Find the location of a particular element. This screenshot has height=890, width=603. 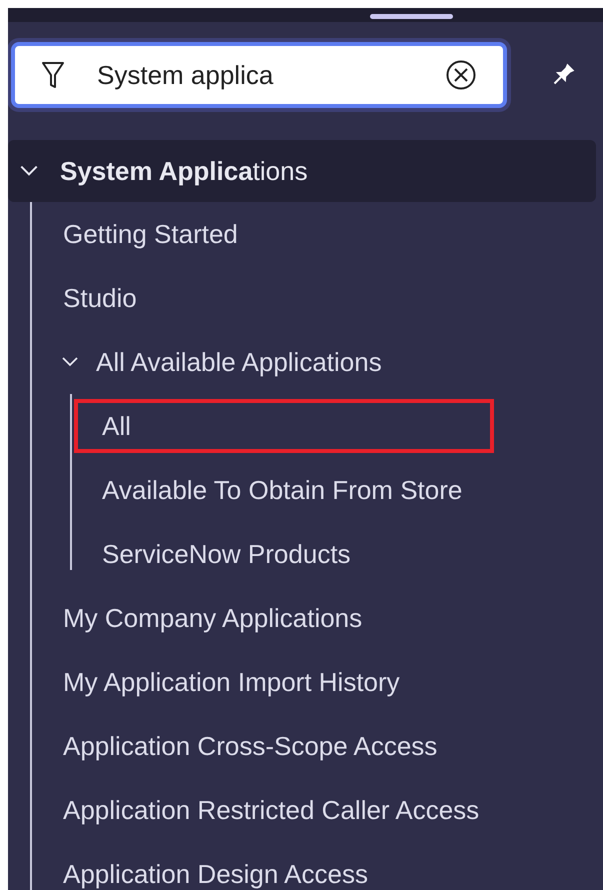

tree-item: Getting Started is located at coordinates (150, 234).